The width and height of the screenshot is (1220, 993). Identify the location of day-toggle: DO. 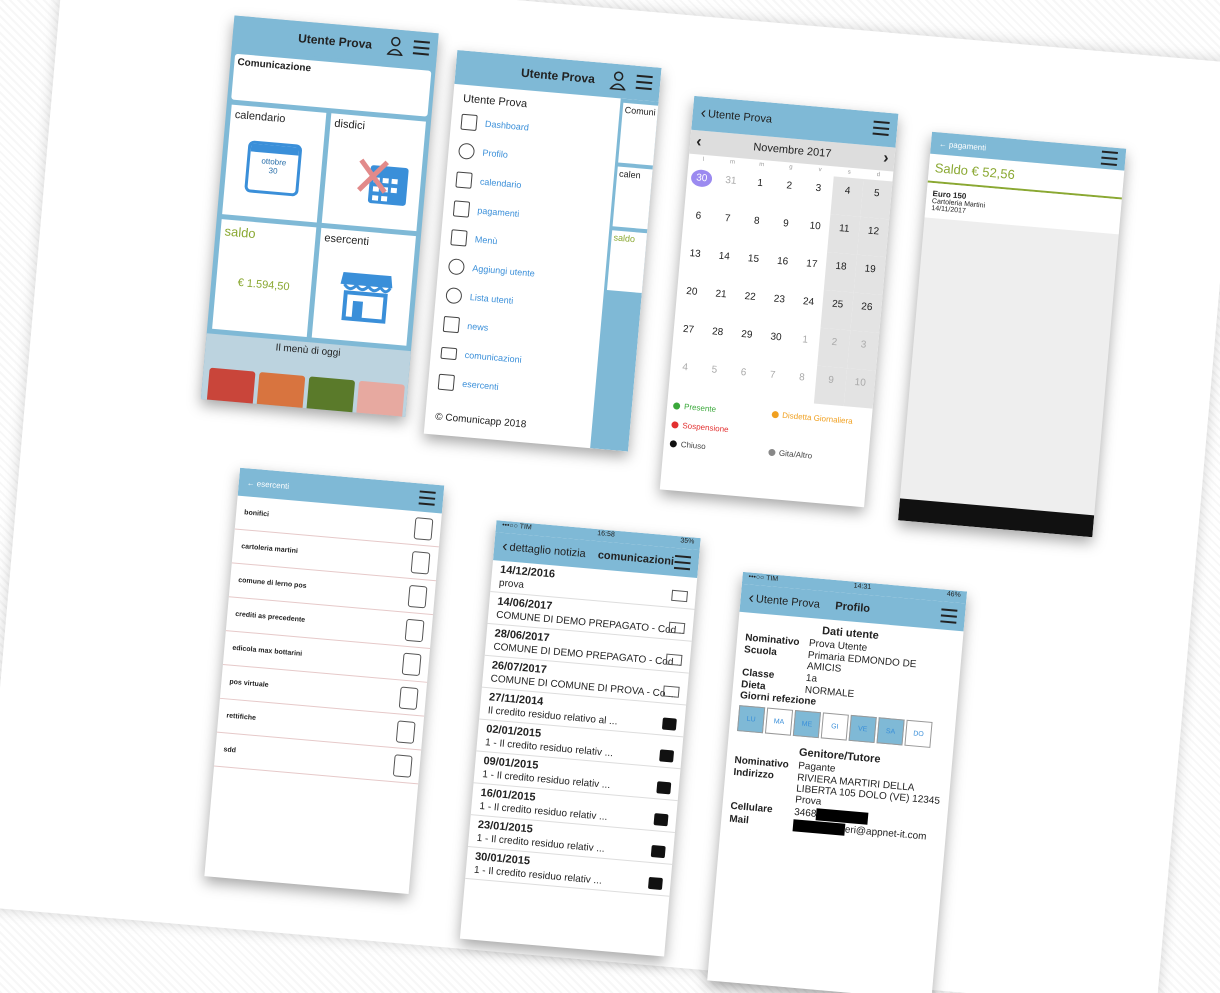
(918, 733).